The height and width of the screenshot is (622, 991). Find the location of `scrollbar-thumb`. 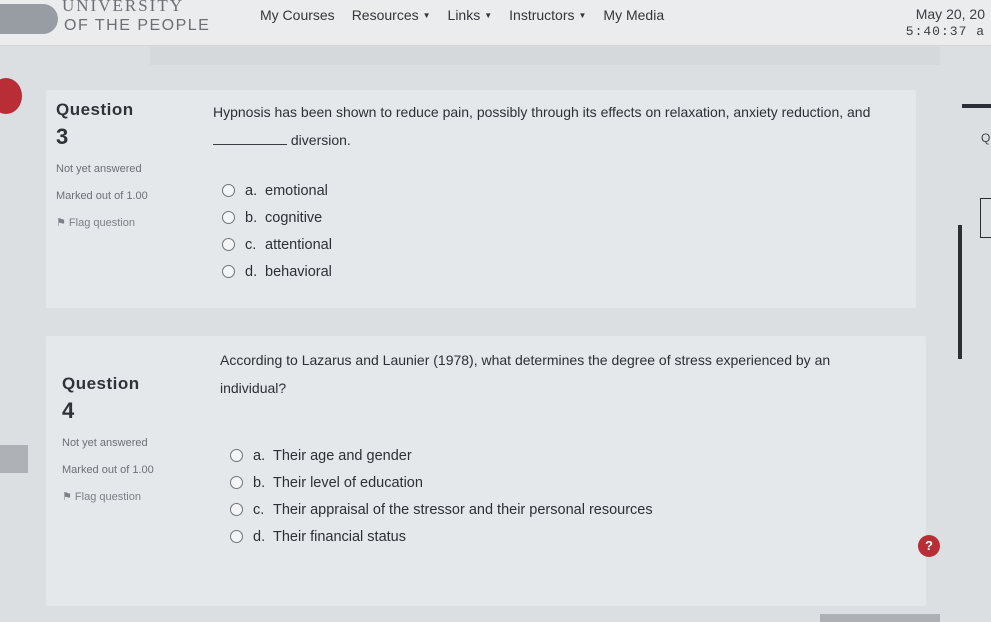

scrollbar-thumb is located at coordinates (960, 292).